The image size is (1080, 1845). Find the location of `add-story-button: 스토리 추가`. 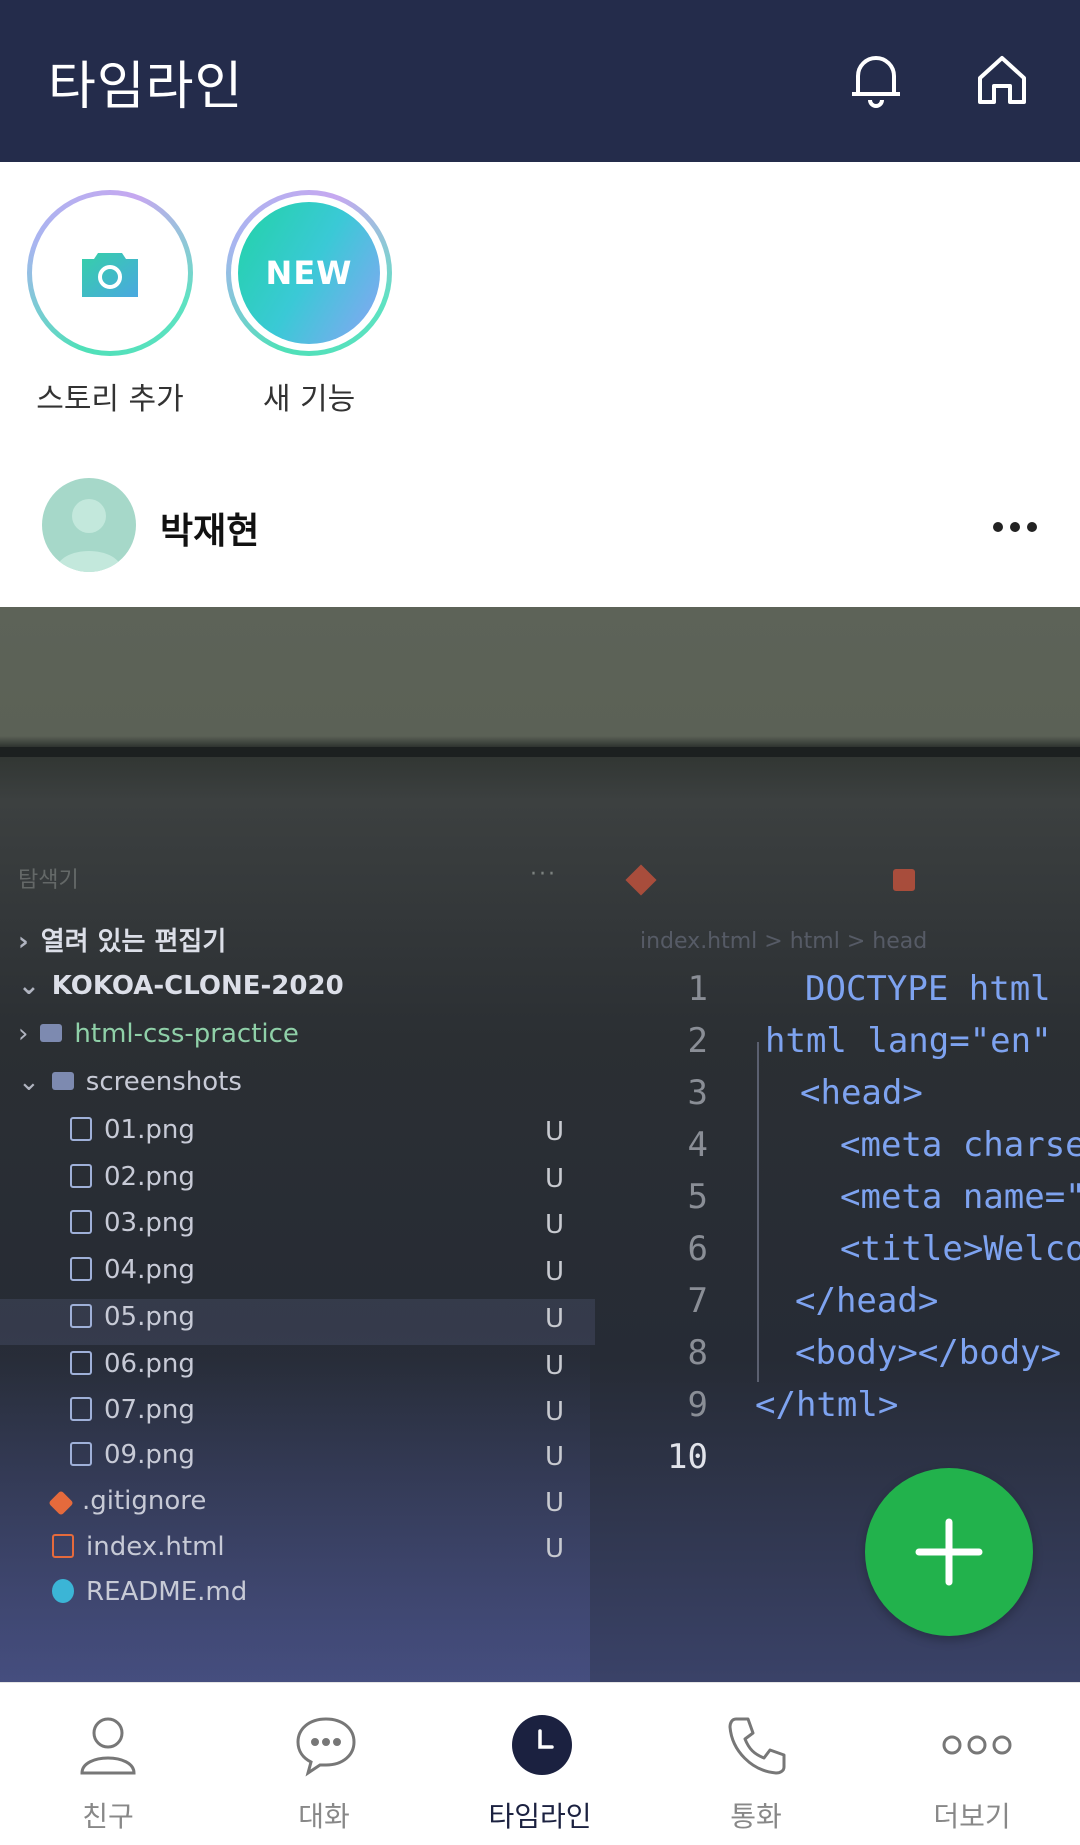

add-story-button: 스토리 추가 is located at coordinates (110, 304).